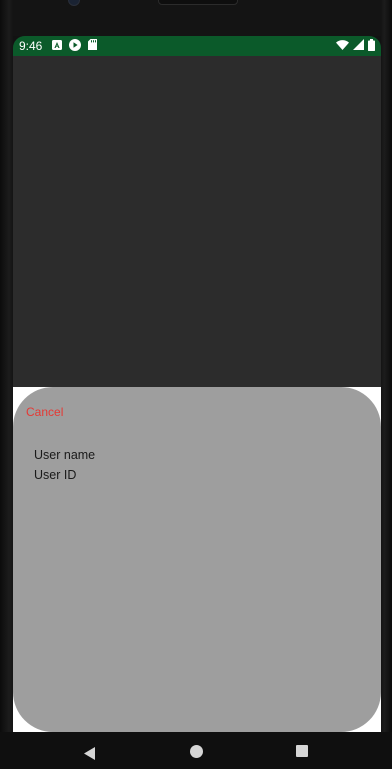 Image resolution: width=392 pixels, height=769 pixels. I want to click on status-notification-icons, so click(75, 46).